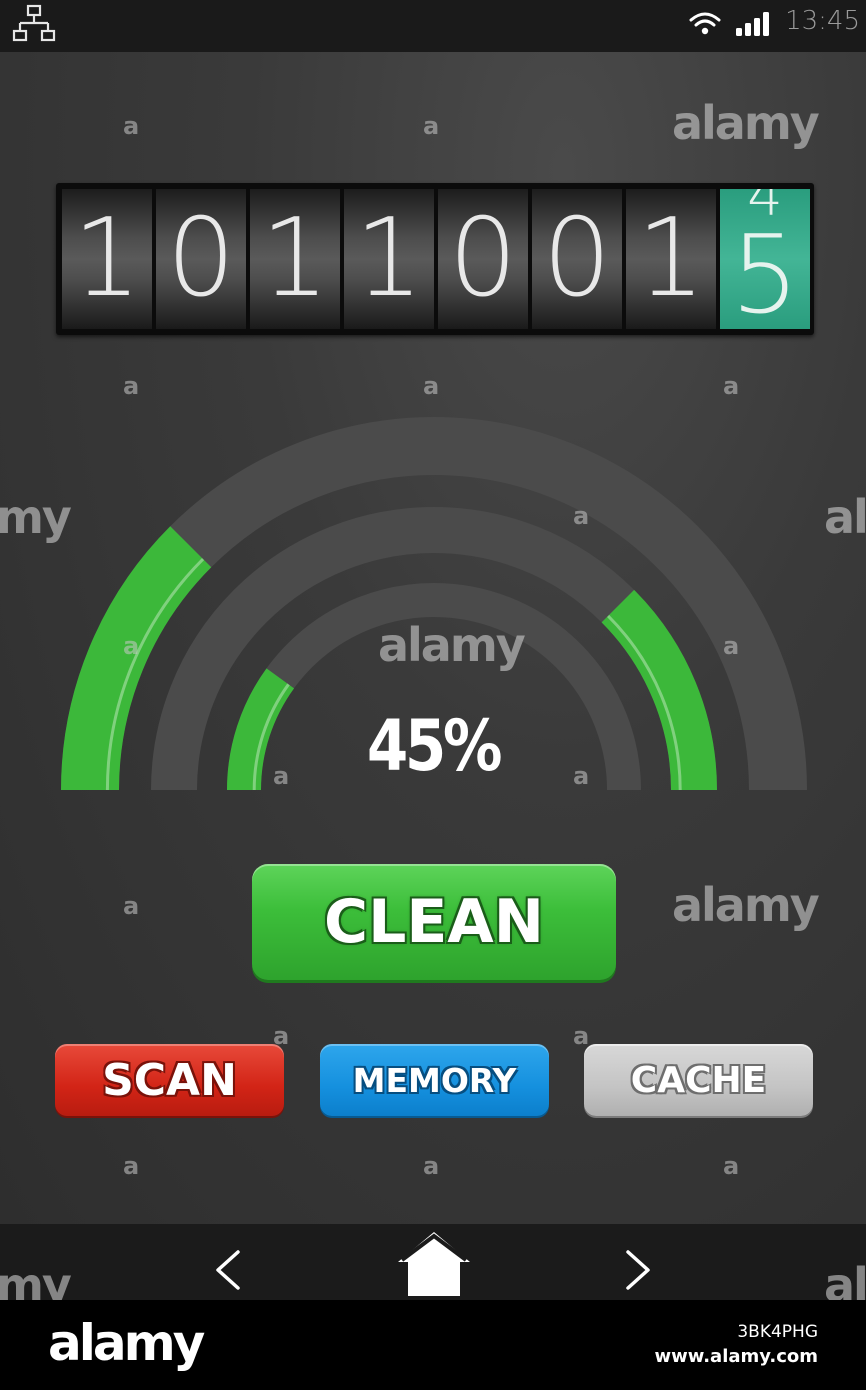 The width and height of the screenshot is (866, 1390). I want to click on wifi-icon, so click(705, 23).